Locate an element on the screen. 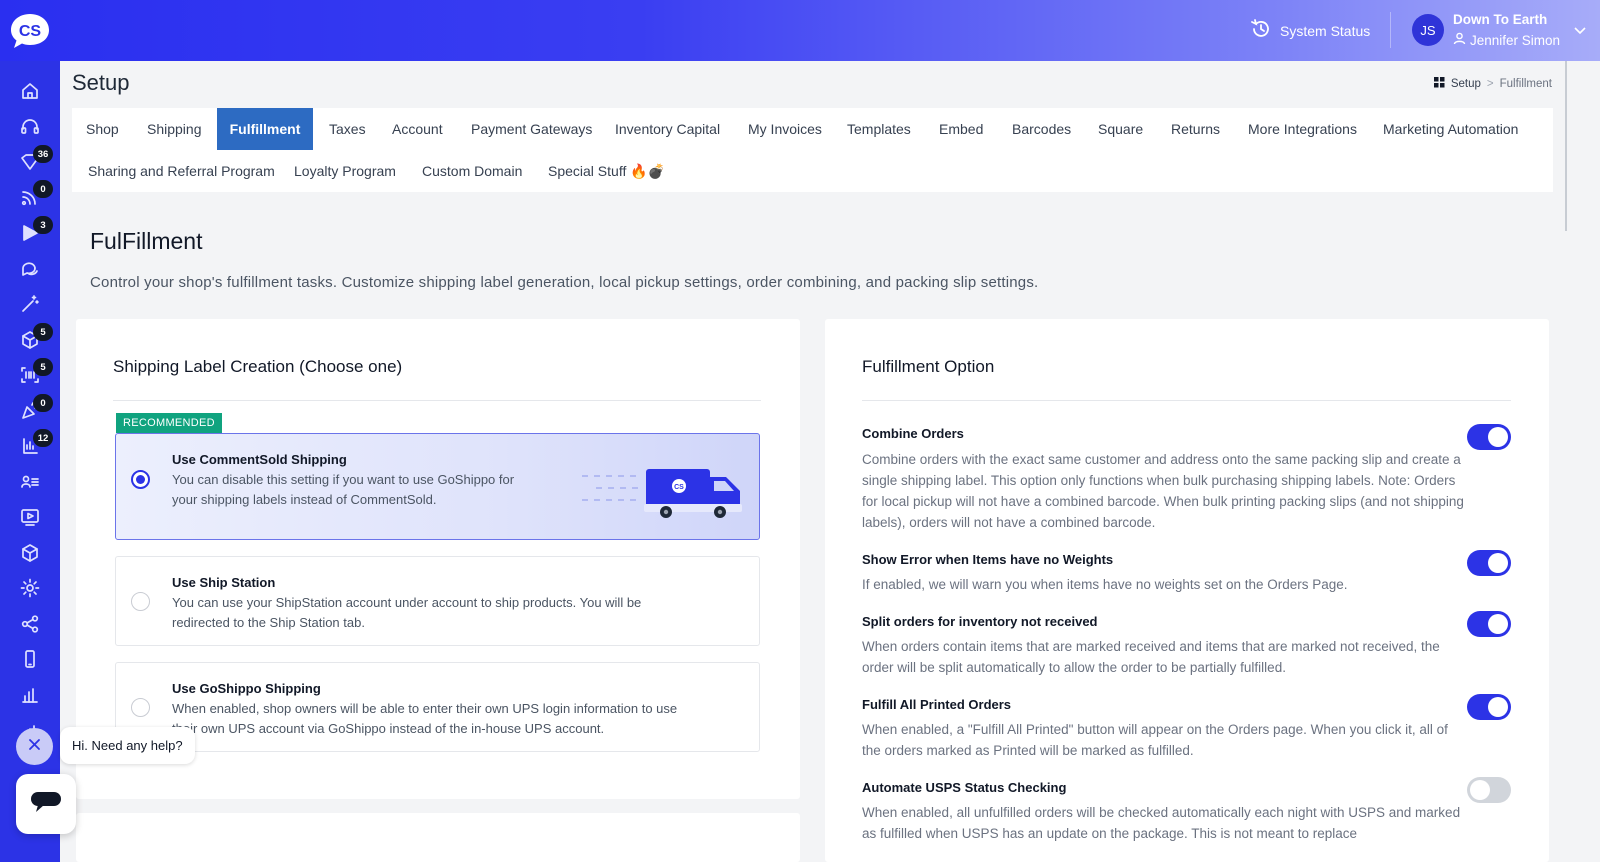 The width and height of the screenshot is (1600, 862). tab-special-stuff: Special Stuff 🔥💣 is located at coordinates (606, 171).